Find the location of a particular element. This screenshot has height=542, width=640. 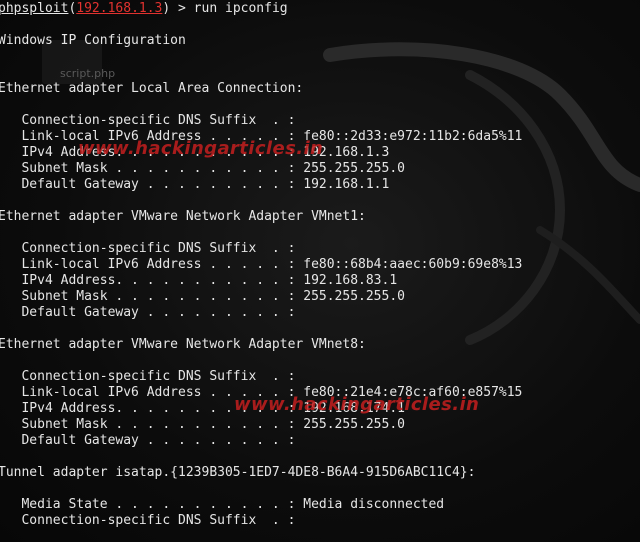

prompt-target-ip: 192.168.1.3 is located at coordinates (119, 8).